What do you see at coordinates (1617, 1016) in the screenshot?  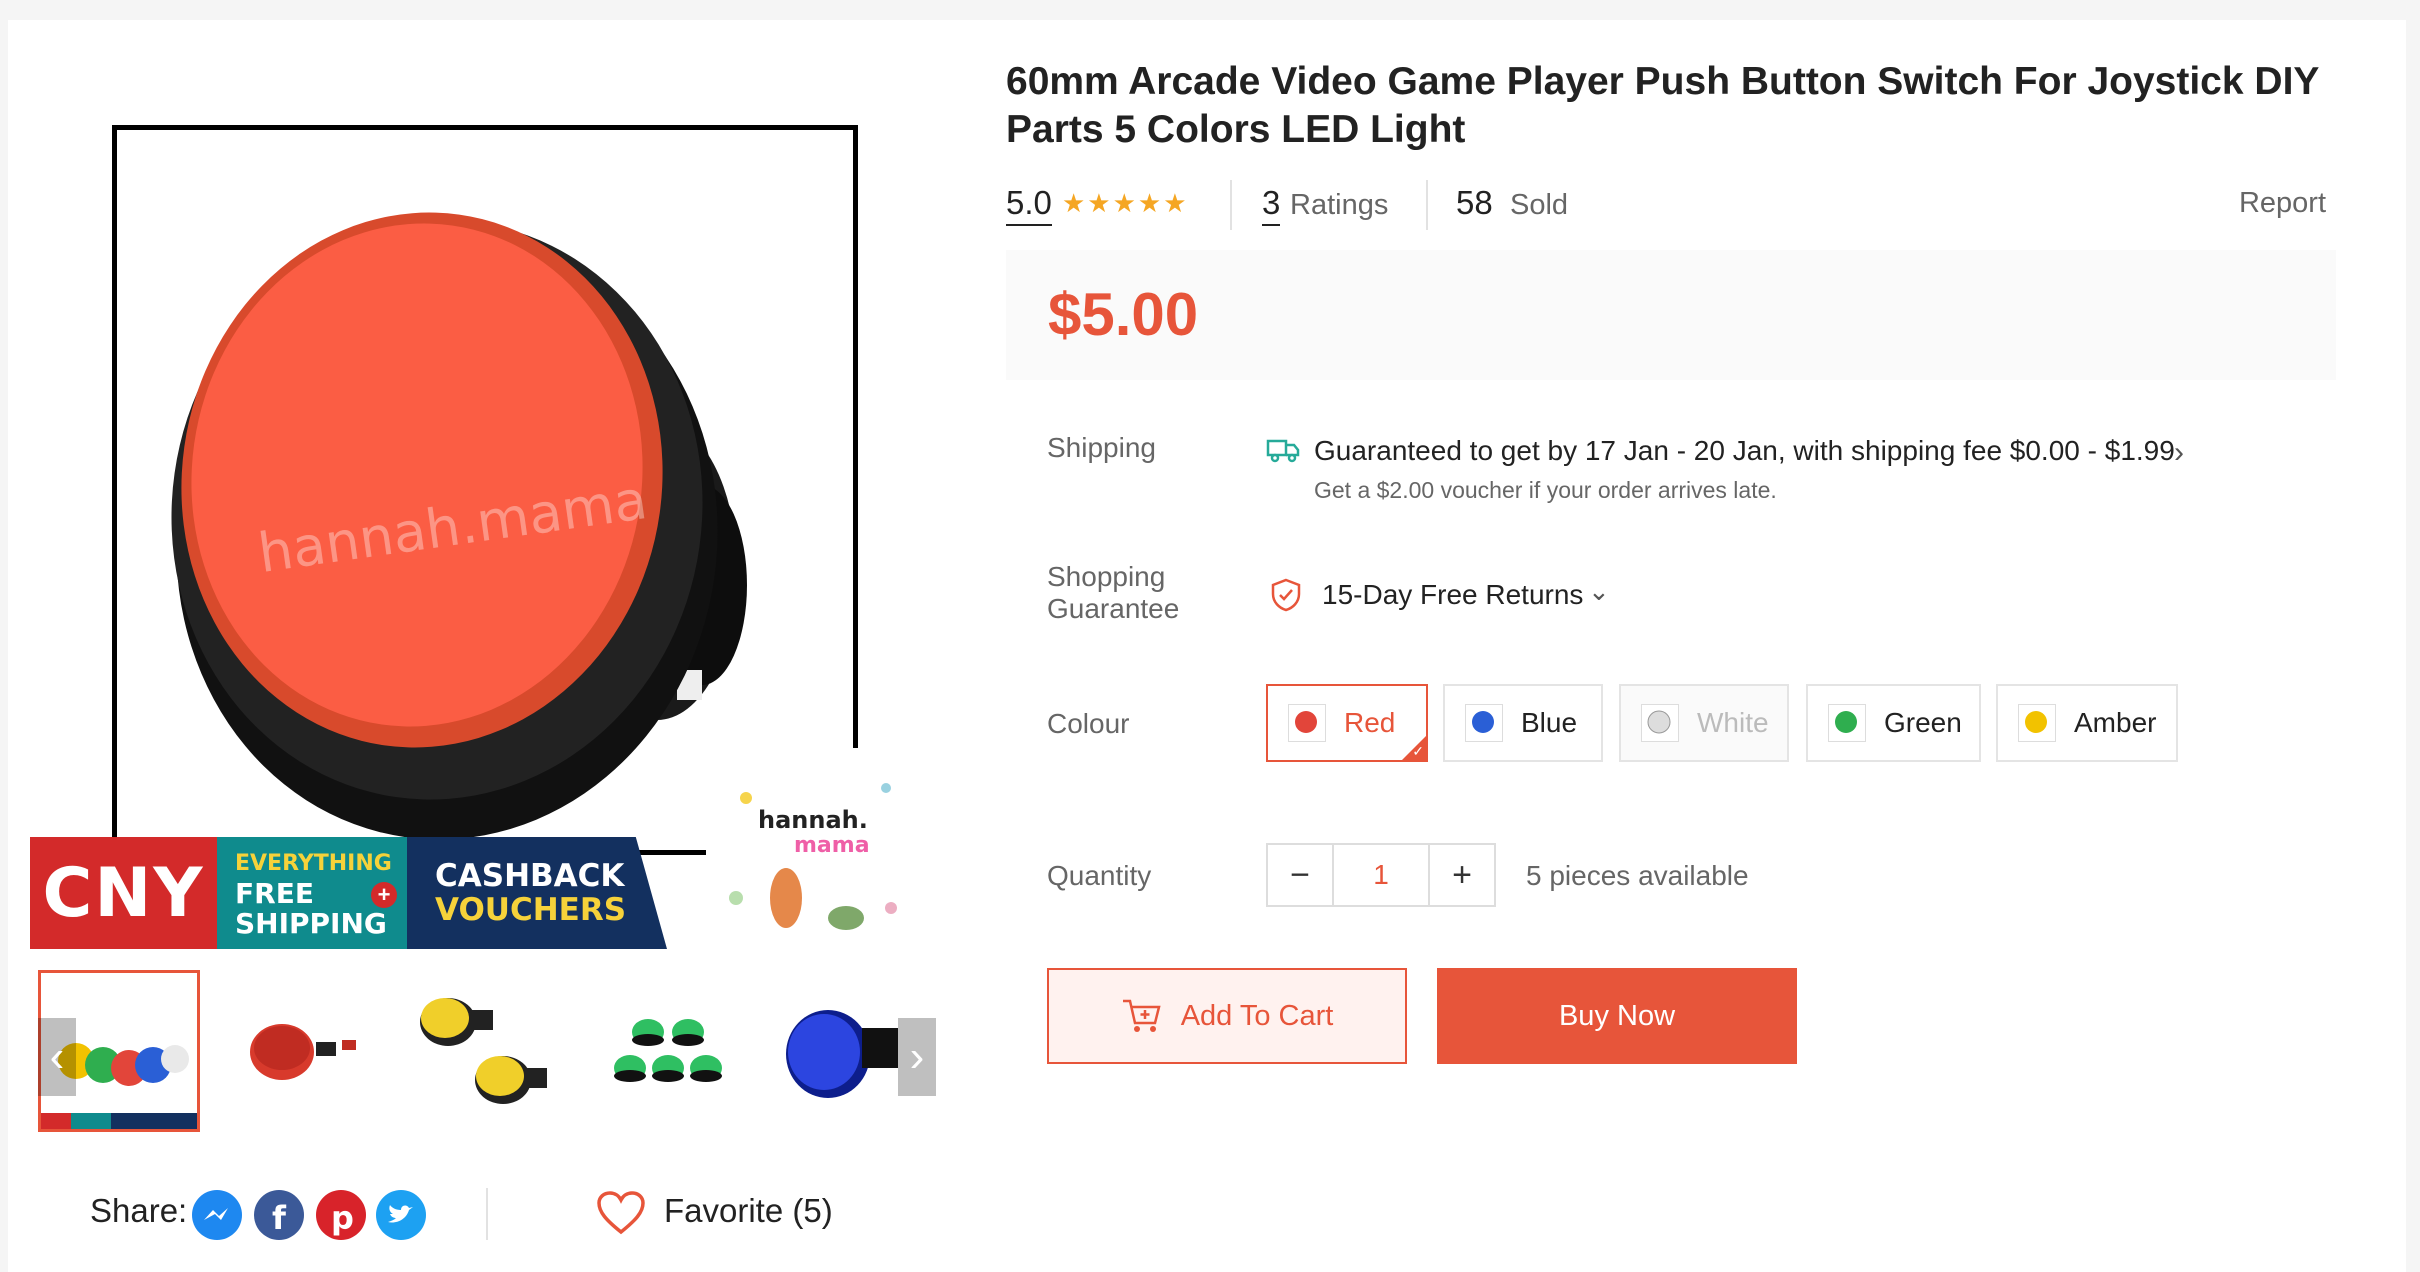 I see `buy-now-button: Buy Now` at bounding box center [1617, 1016].